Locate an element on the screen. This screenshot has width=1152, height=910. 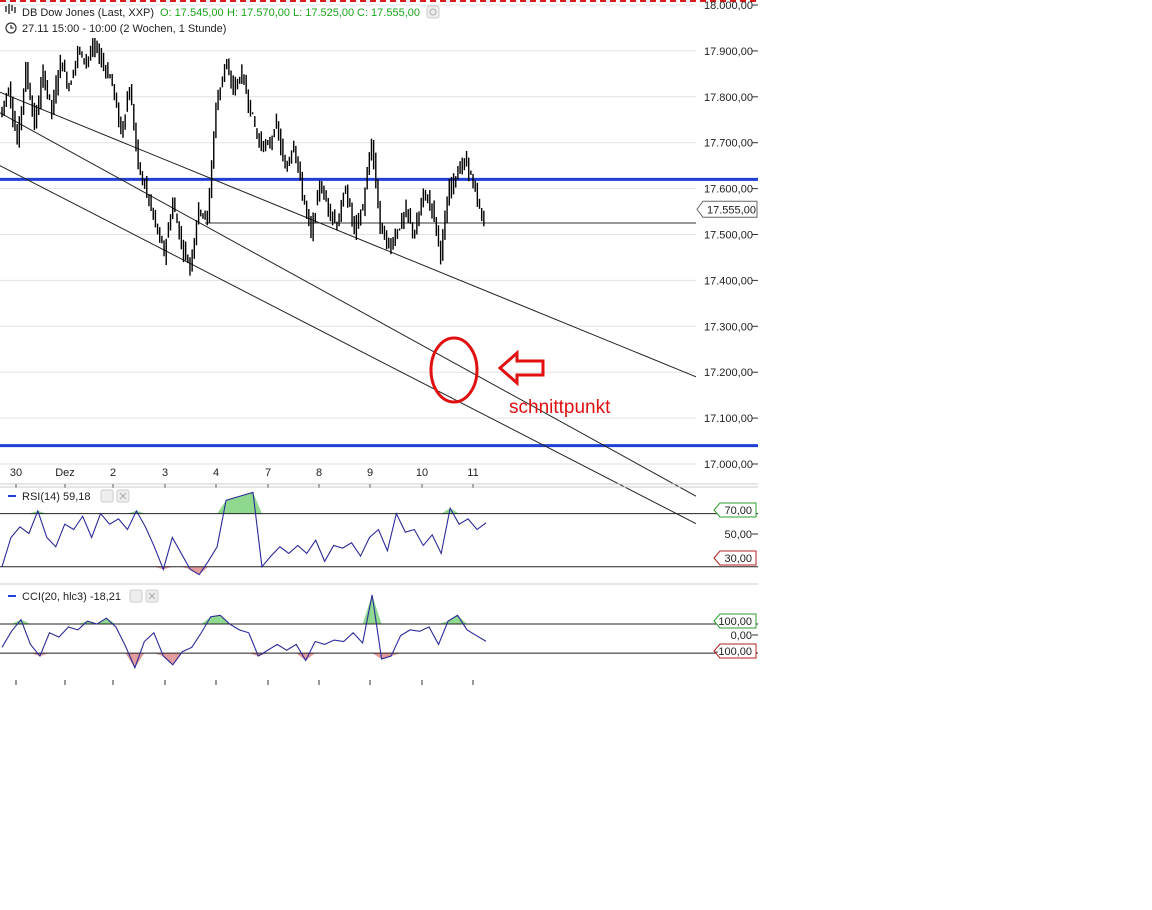
y-tick-label: 18.000,00 is located at coordinates (728, 6).